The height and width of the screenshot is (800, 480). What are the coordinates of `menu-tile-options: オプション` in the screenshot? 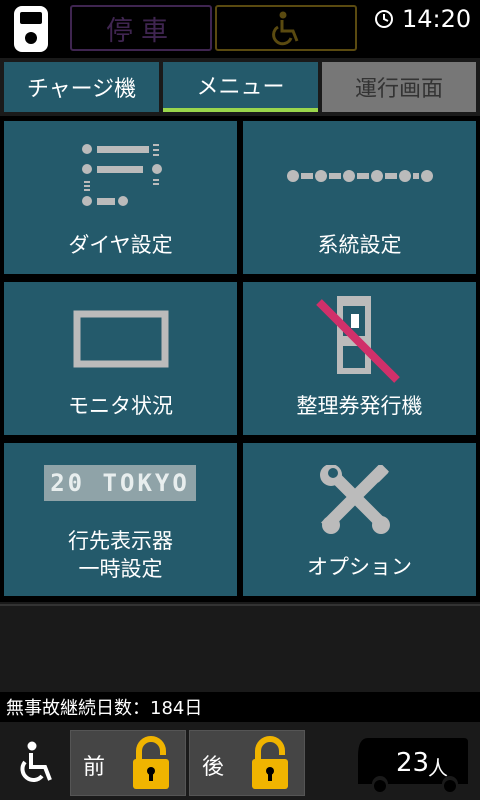 It's located at (359, 519).